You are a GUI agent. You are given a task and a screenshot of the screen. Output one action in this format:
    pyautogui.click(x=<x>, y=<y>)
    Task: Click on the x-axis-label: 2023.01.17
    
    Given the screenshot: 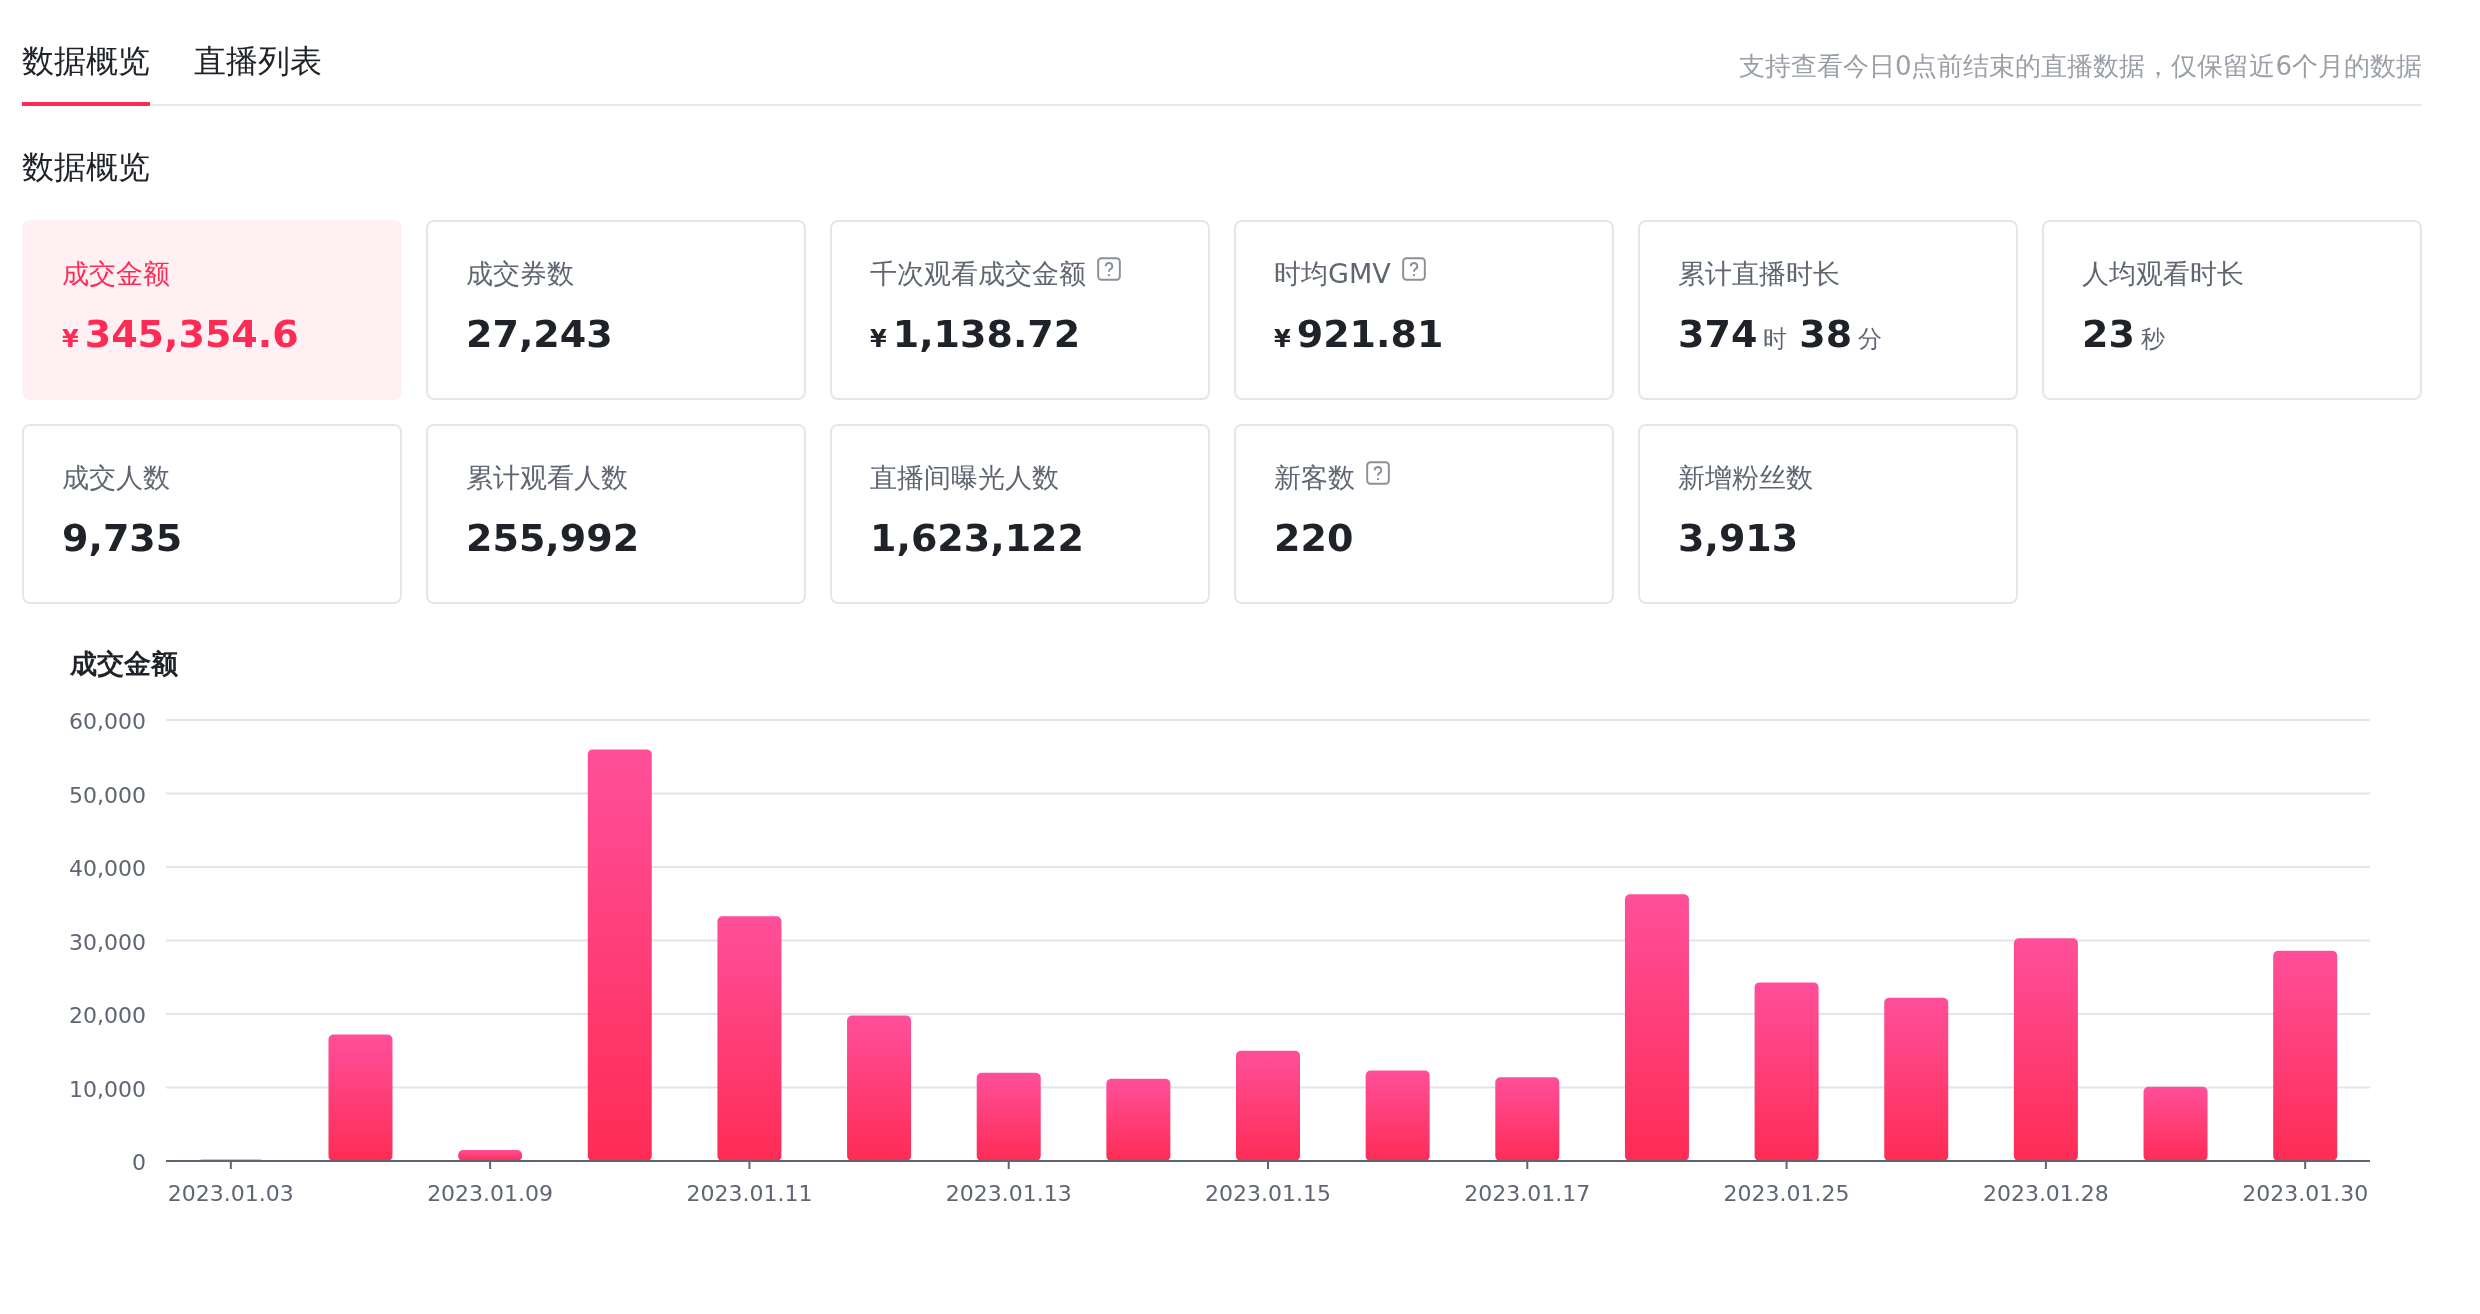 What is the action you would take?
    pyautogui.click(x=1527, y=1192)
    